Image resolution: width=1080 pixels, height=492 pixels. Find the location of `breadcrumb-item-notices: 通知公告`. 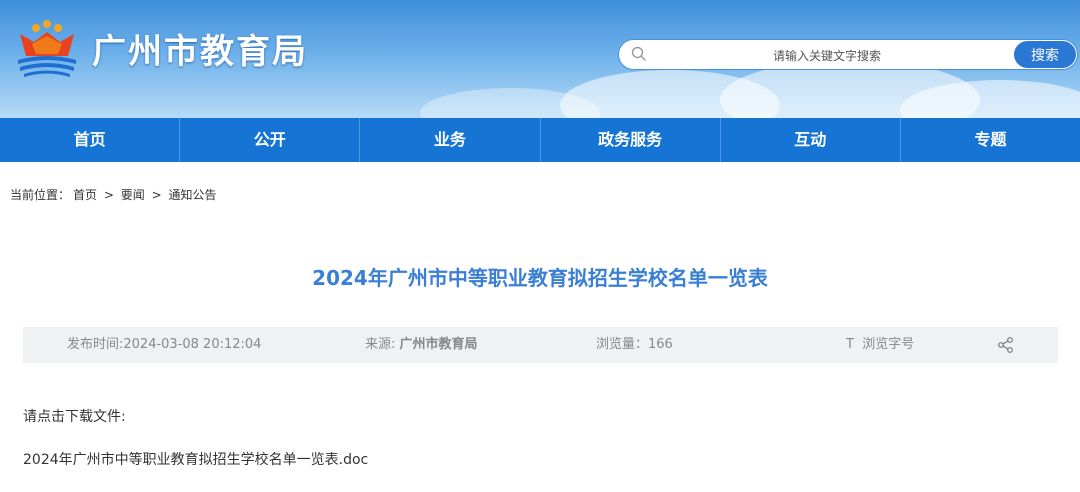

breadcrumb-item-notices: 通知公告 is located at coordinates (192, 195).